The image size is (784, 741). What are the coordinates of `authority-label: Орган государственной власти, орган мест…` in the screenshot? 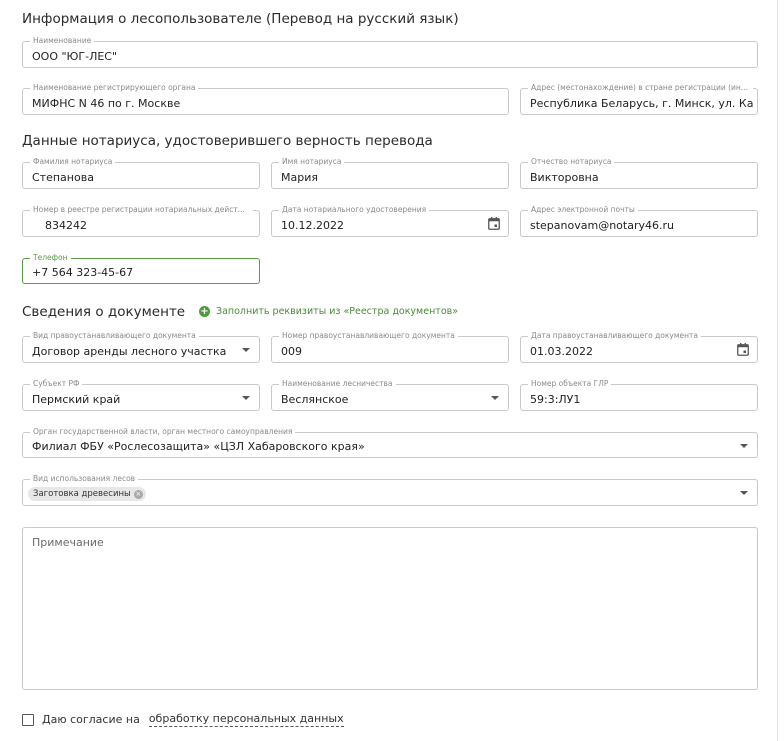 It's located at (163, 432).